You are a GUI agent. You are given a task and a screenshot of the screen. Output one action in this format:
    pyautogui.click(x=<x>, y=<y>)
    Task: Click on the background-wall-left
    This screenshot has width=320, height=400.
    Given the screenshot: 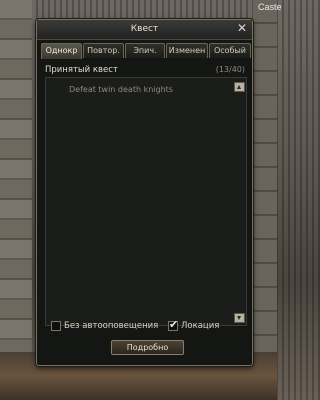 What is the action you would take?
    pyautogui.click(x=16, y=200)
    